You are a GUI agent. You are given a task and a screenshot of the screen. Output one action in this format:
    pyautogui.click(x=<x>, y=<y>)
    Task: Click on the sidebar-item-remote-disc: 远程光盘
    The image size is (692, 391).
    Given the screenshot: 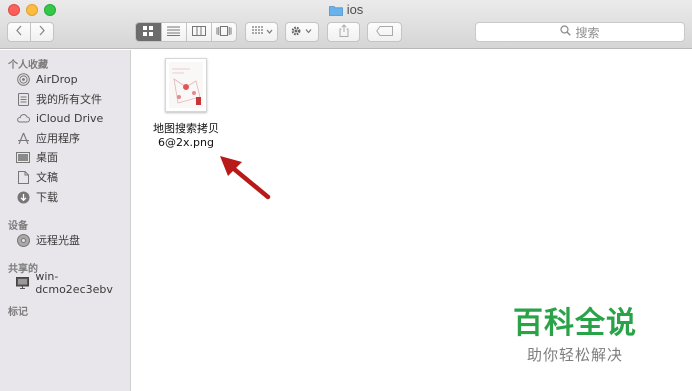 What is the action you would take?
    pyautogui.click(x=73, y=240)
    